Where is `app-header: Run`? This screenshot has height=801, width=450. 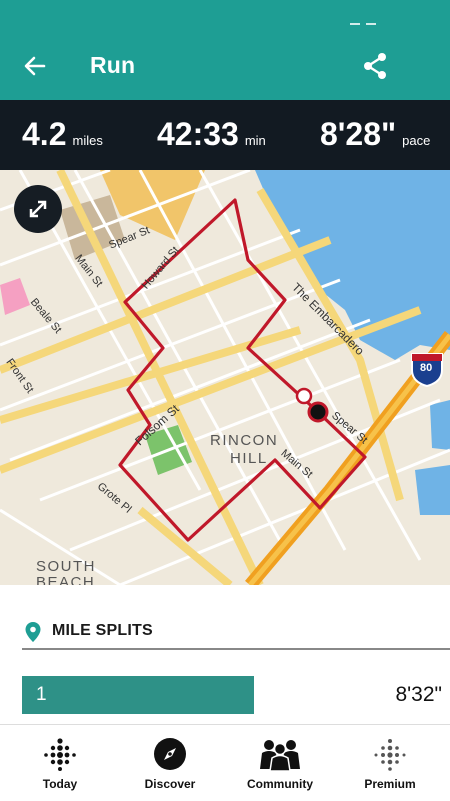
app-header: Run is located at coordinates (225, 50).